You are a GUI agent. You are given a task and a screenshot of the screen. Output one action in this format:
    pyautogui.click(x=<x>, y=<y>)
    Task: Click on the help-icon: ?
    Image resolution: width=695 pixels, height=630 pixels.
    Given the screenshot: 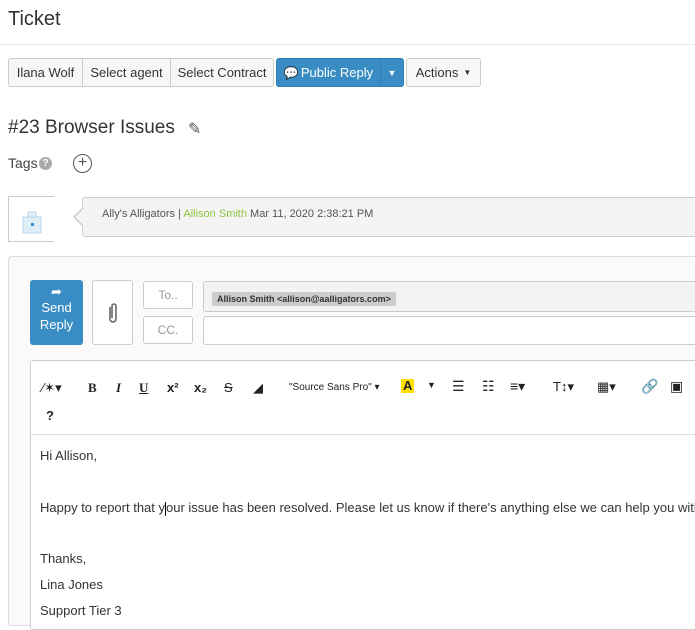 What is the action you would take?
    pyautogui.click(x=45, y=163)
    